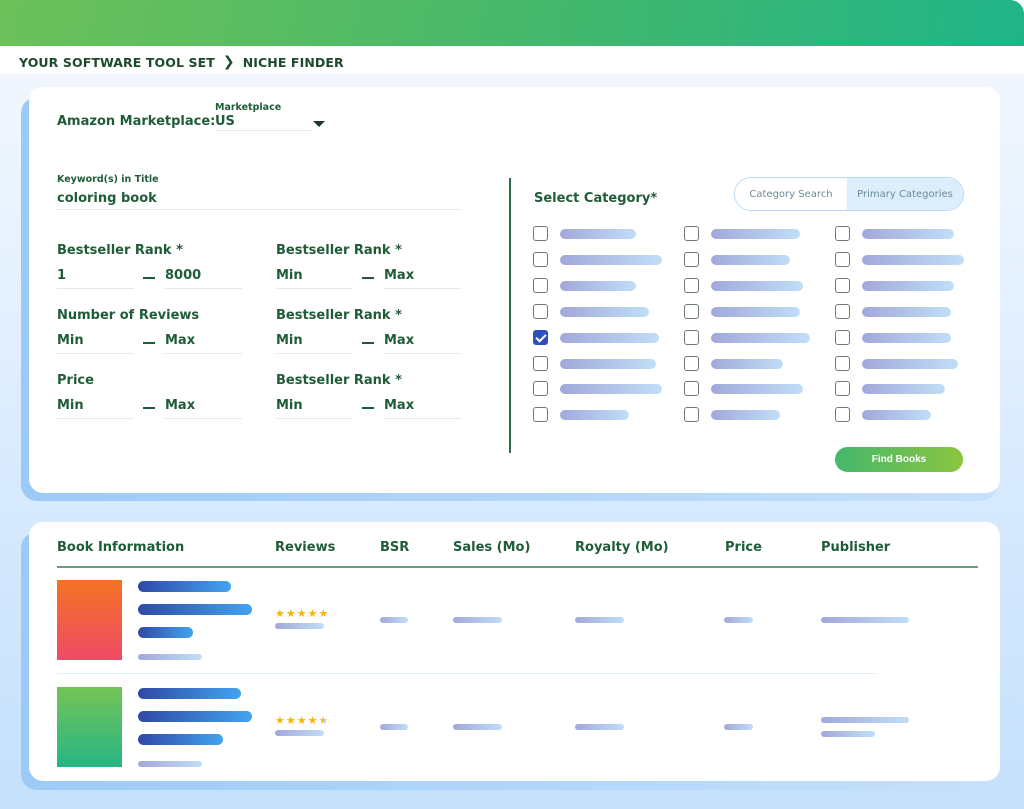 Image resolution: width=1024 pixels, height=809 pixels. What do you see at coordinates (259, 209) in the screenshot?
I see `keyword-underline` at bounding box center [259, 209].